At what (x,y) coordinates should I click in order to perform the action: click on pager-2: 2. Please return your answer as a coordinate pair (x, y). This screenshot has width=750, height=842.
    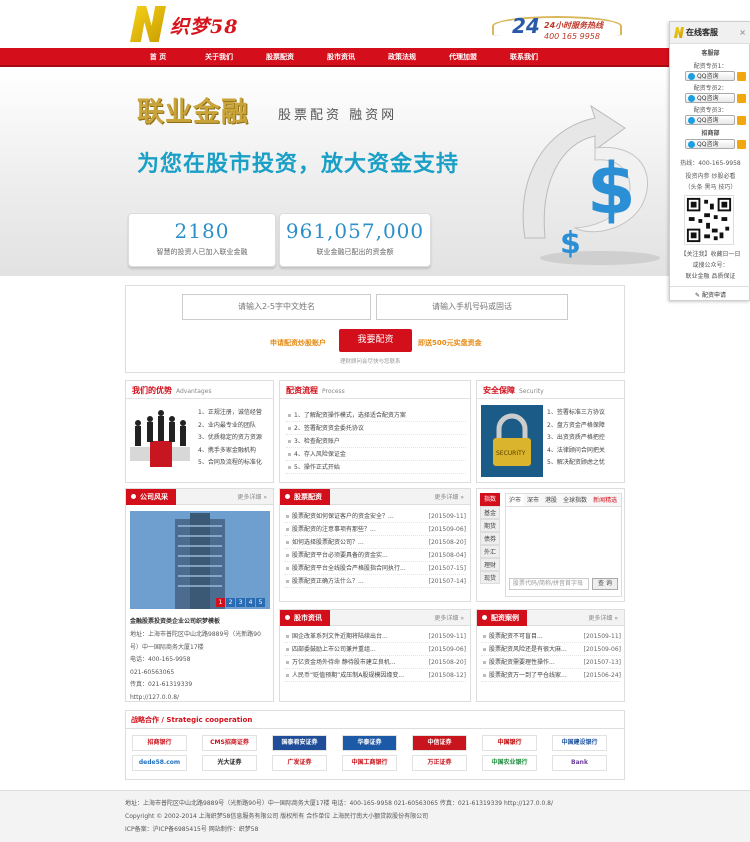
    Looking at the image, I should click on (230, 602).